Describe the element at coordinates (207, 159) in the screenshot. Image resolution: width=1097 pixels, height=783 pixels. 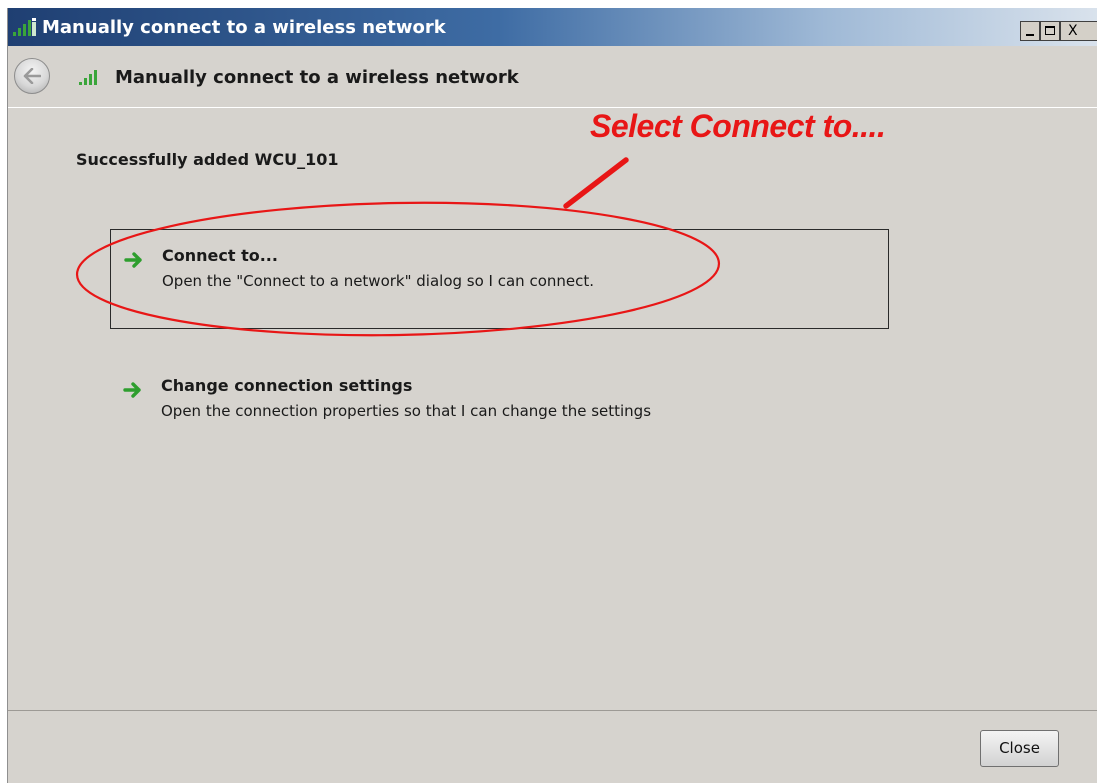
I see `status-message: Successfully added WCU_101` at that location.